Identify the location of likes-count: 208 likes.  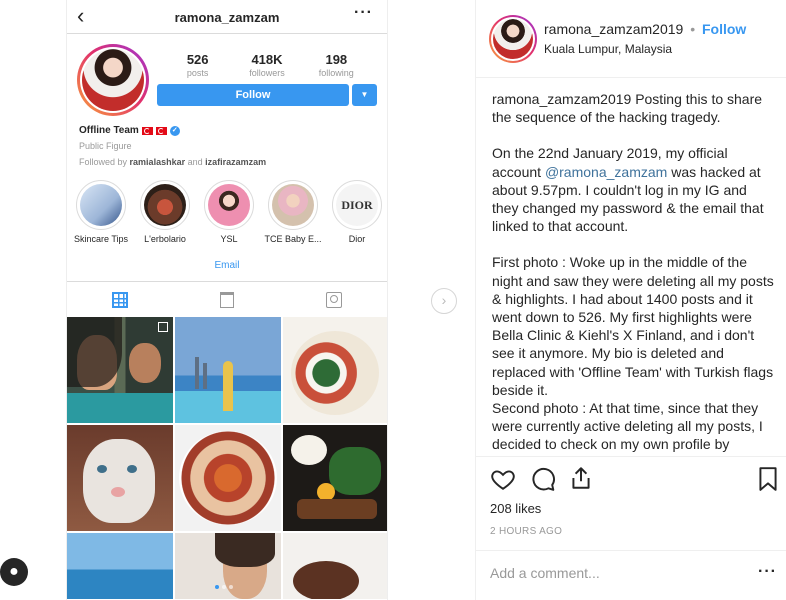
(515, 508).